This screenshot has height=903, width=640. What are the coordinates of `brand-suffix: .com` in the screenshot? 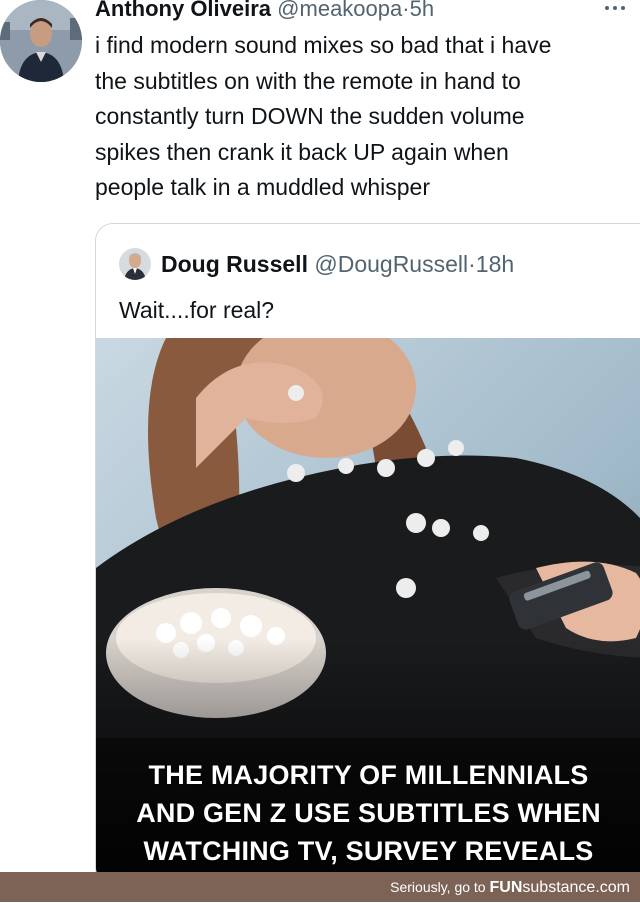 It's located at (612, 887).